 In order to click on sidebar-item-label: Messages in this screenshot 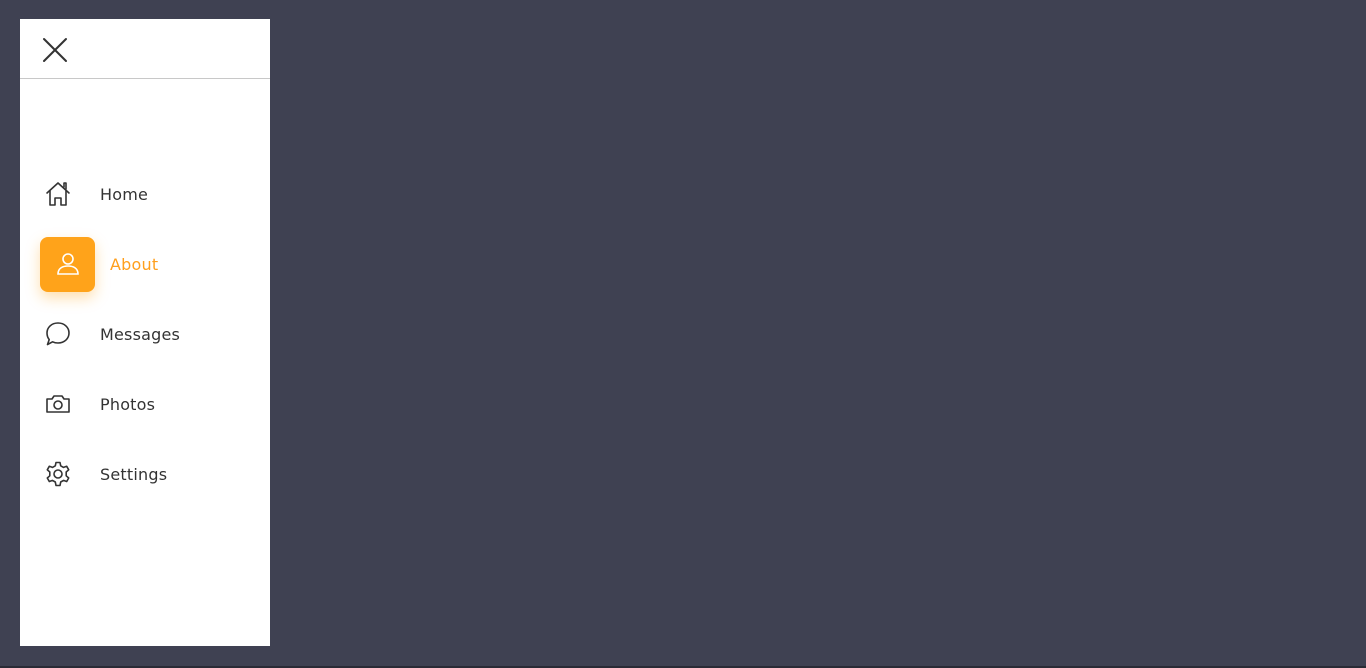, I will do `click(140, 334)`.